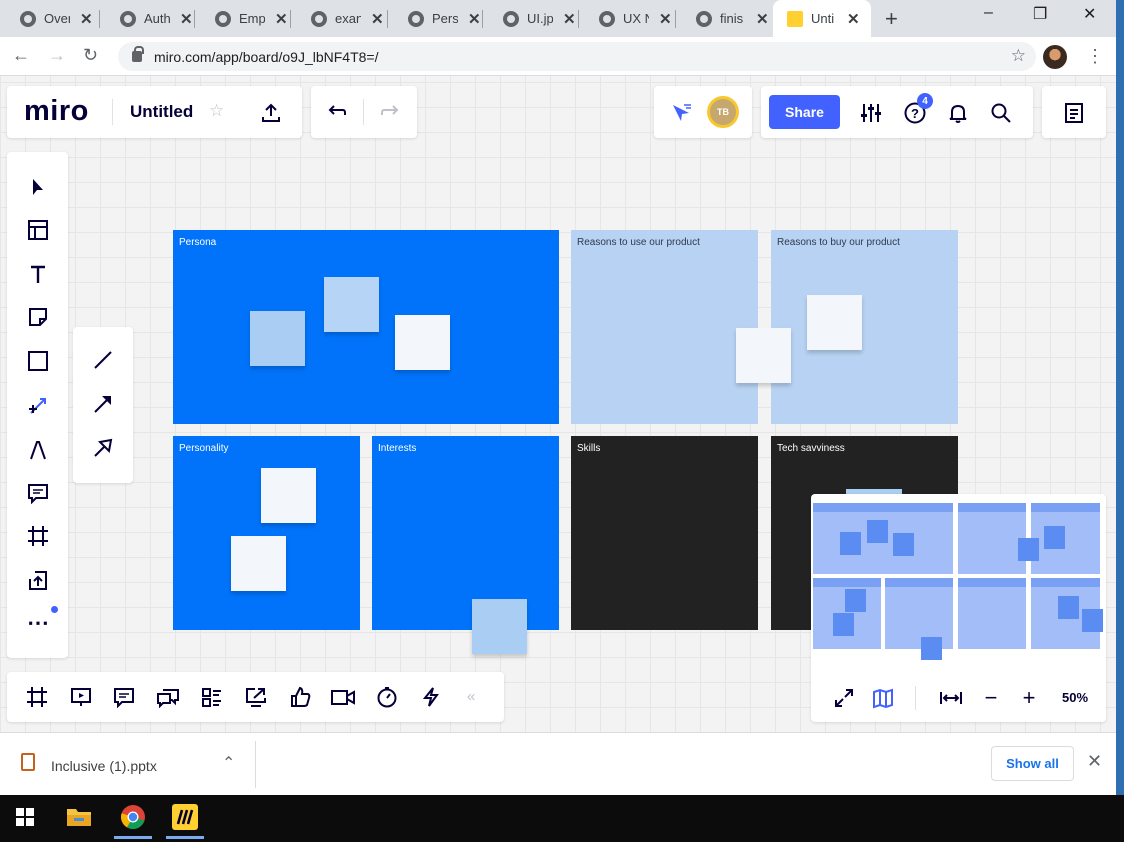  Describe the element at coordinates (300, 697) in the screenshot. I see `voting-icon` at that location.